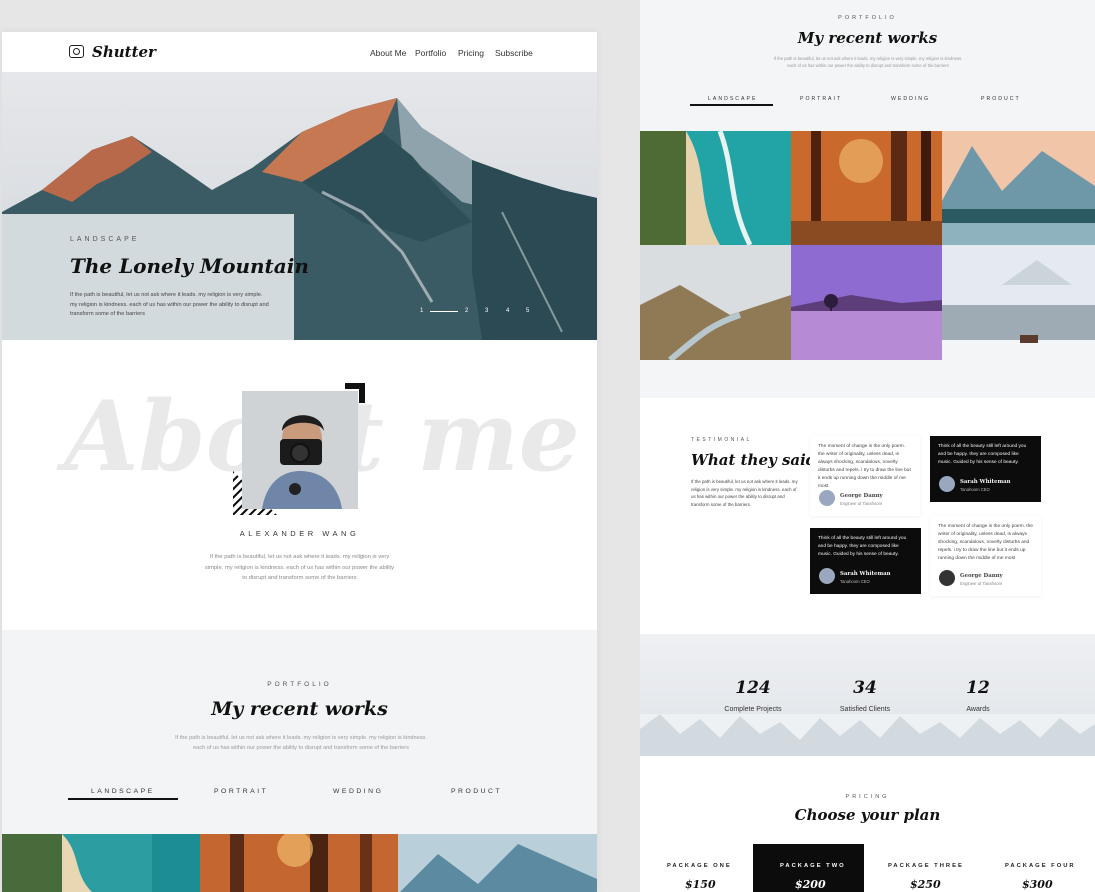  Describe the element at coordinates (865, 709) in the screenshot. I see `stat-clients-label: Satisfied Clients` at that location.